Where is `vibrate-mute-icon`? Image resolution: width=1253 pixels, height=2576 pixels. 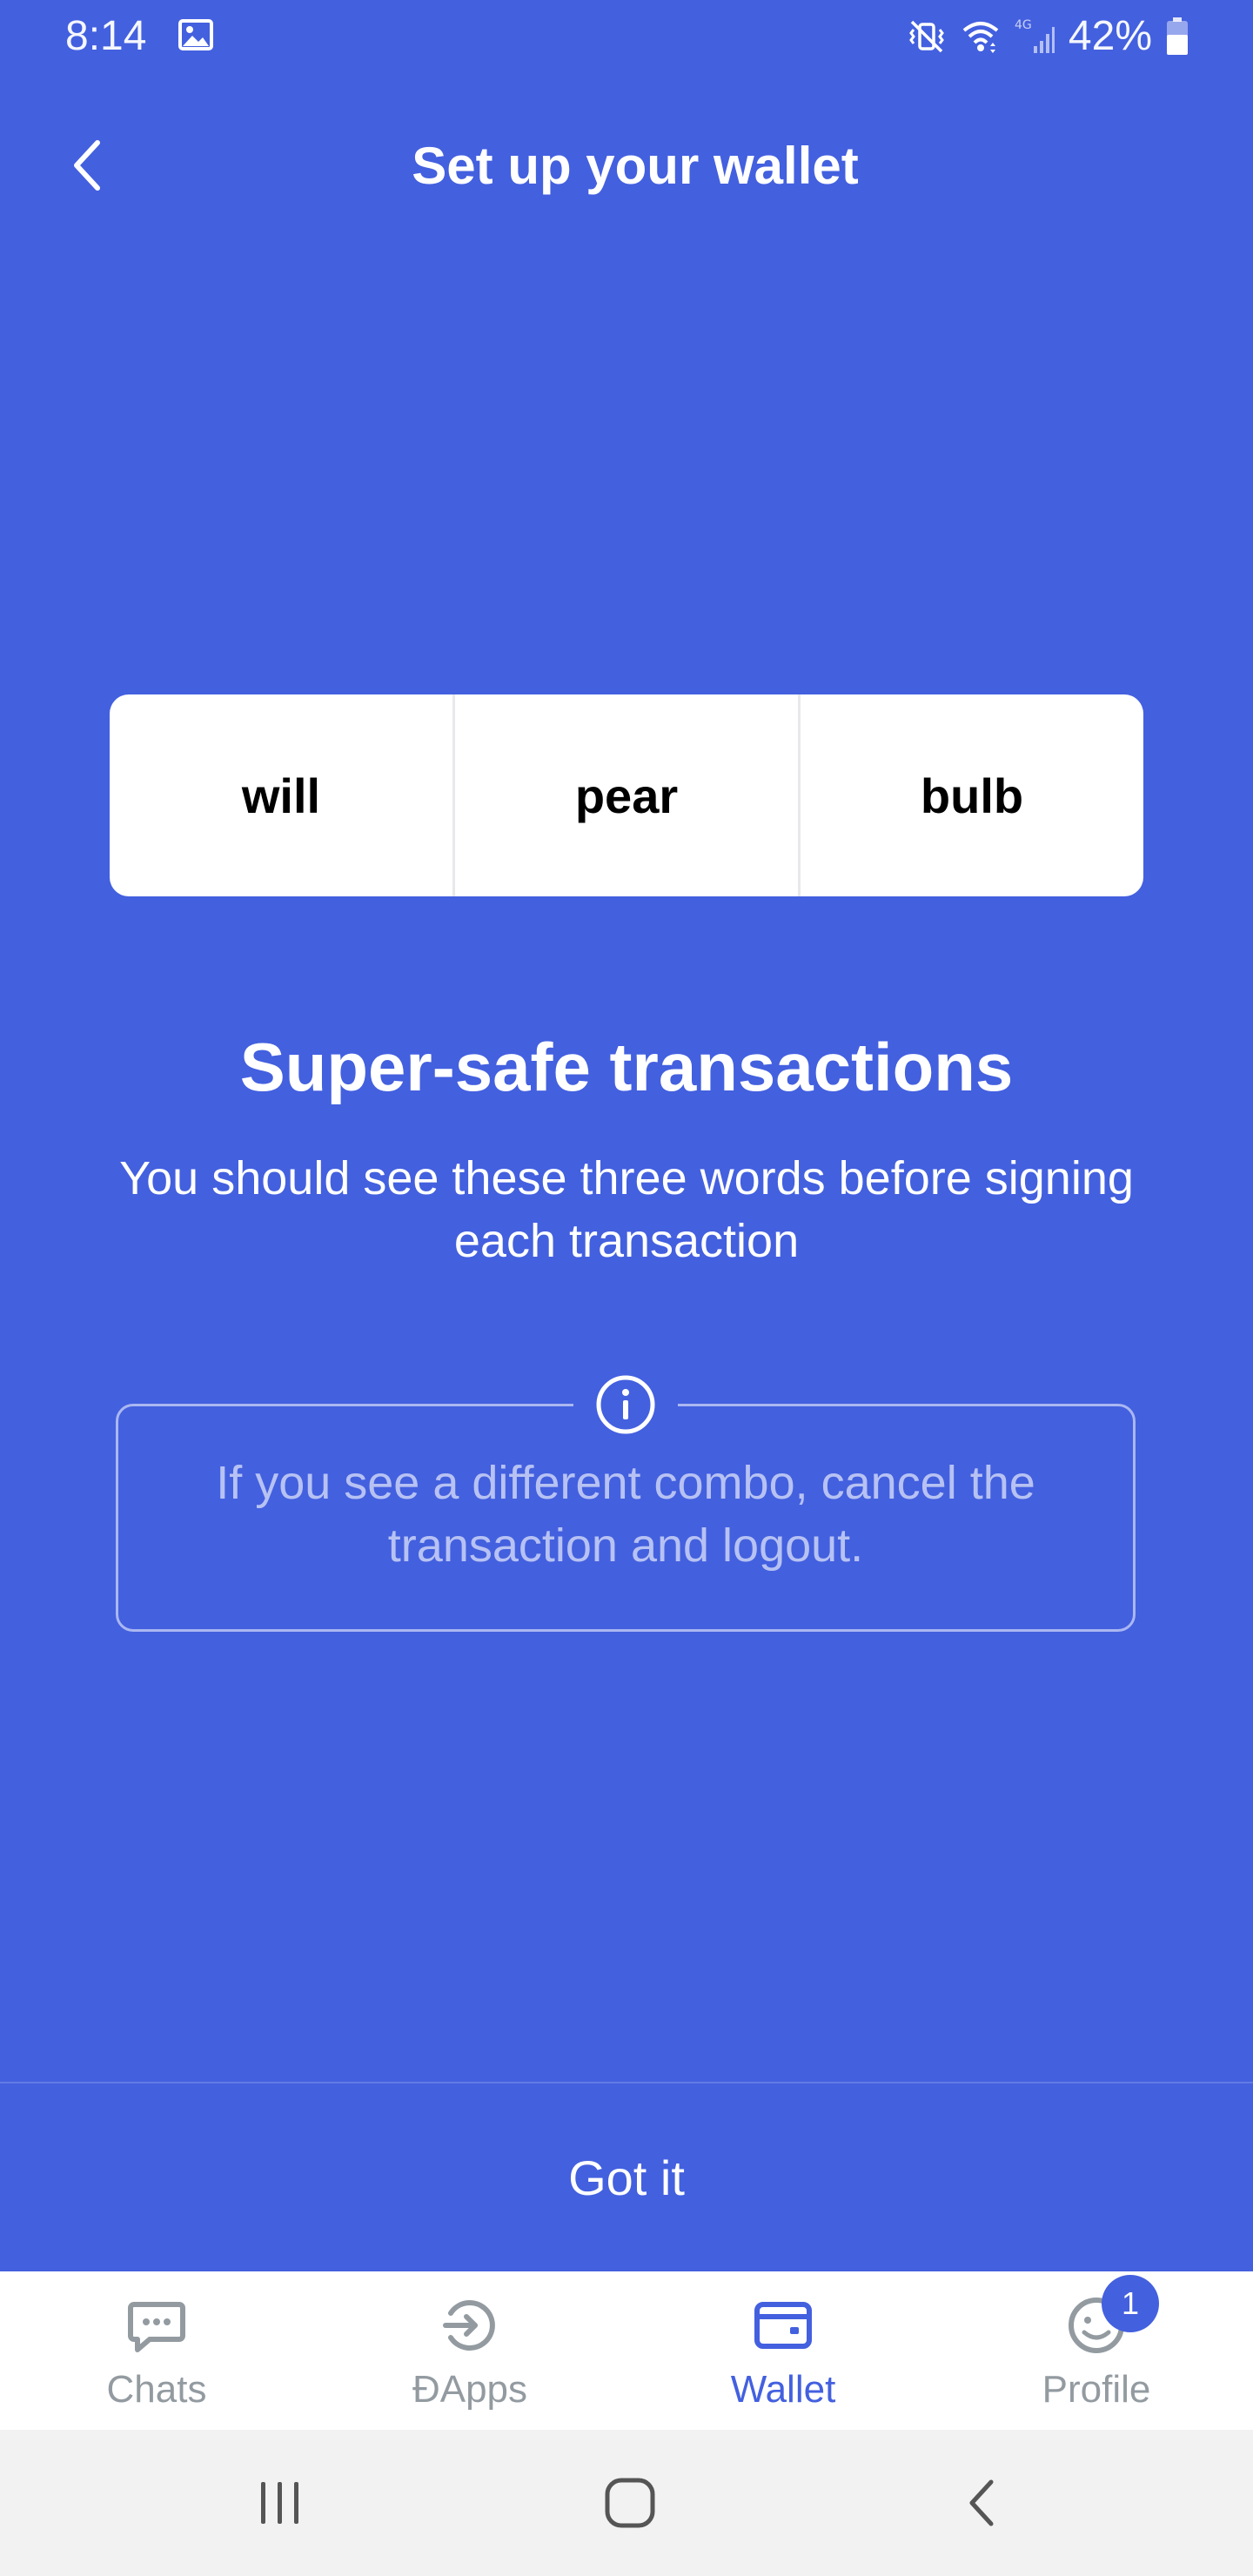
vibrate-mute-icon is located at coordinates (927, 37).